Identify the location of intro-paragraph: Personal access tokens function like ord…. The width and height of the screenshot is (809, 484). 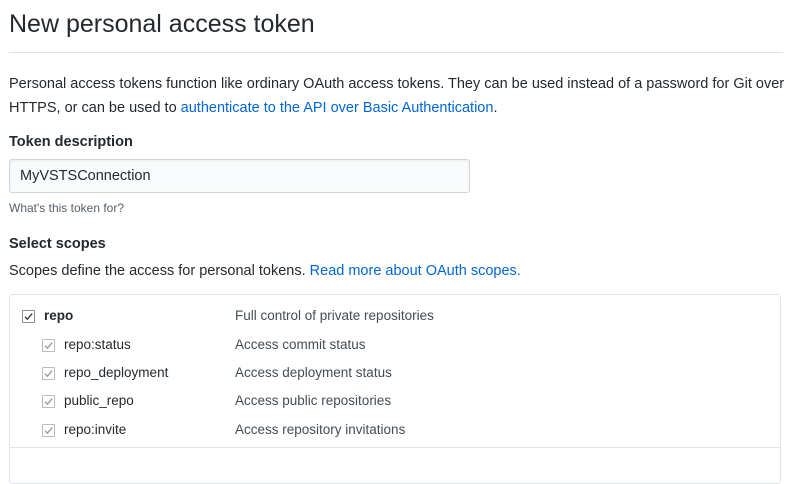
(404, 96).